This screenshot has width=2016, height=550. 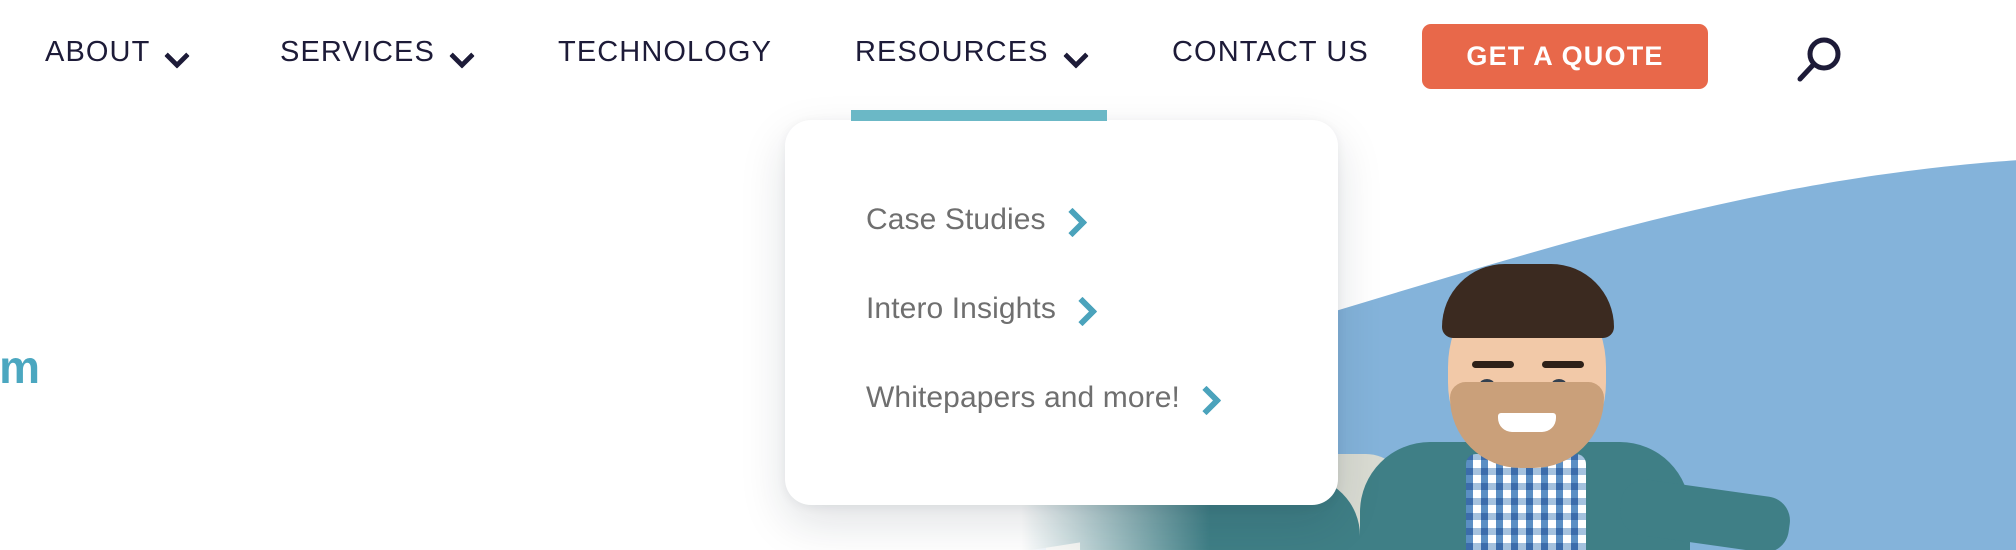 I want to click on nav-item-technology: TECHNOLOGY, so click(x=665, y=52).